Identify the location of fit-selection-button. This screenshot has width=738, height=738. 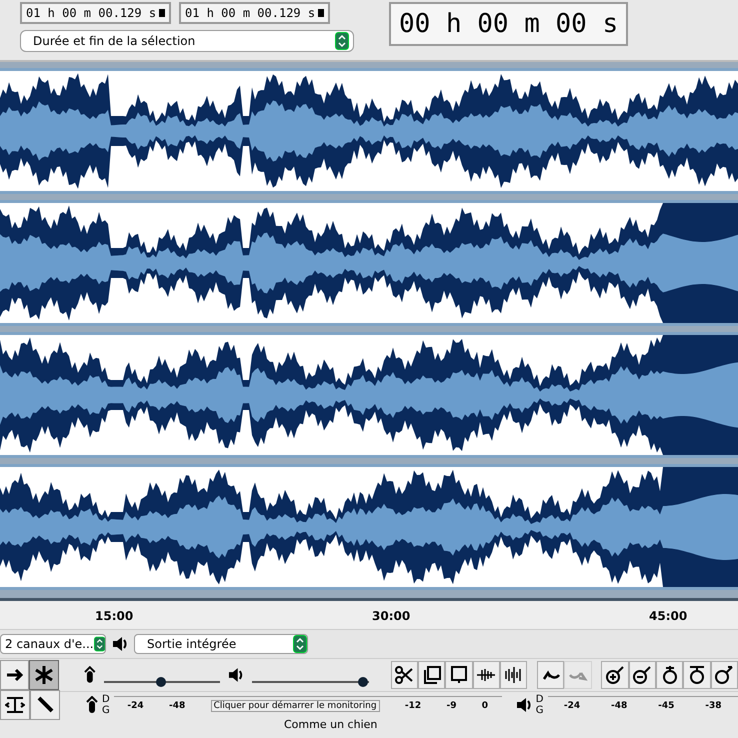
(670, 675).